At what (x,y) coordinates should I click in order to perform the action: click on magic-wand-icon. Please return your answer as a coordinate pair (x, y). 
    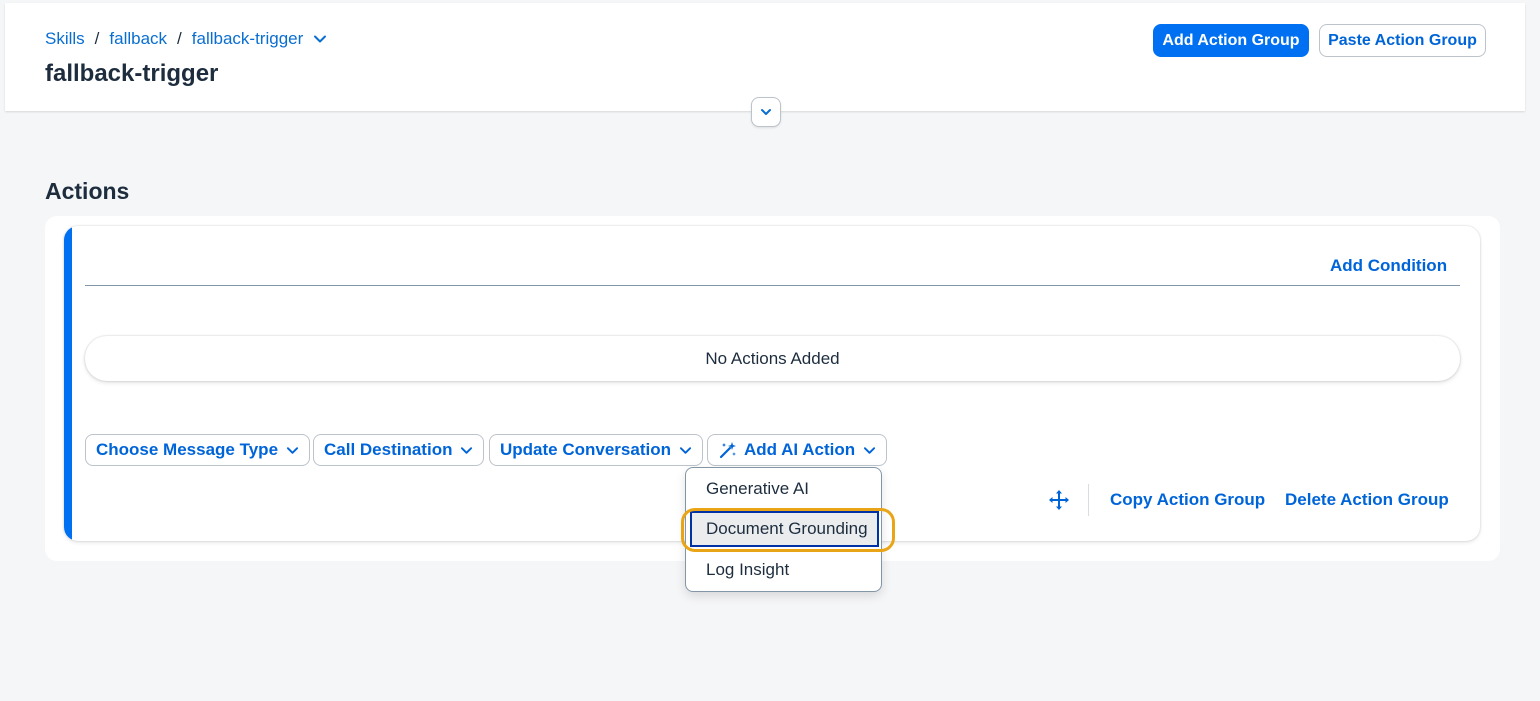
    Looking at the image, I should click on (728, 450).